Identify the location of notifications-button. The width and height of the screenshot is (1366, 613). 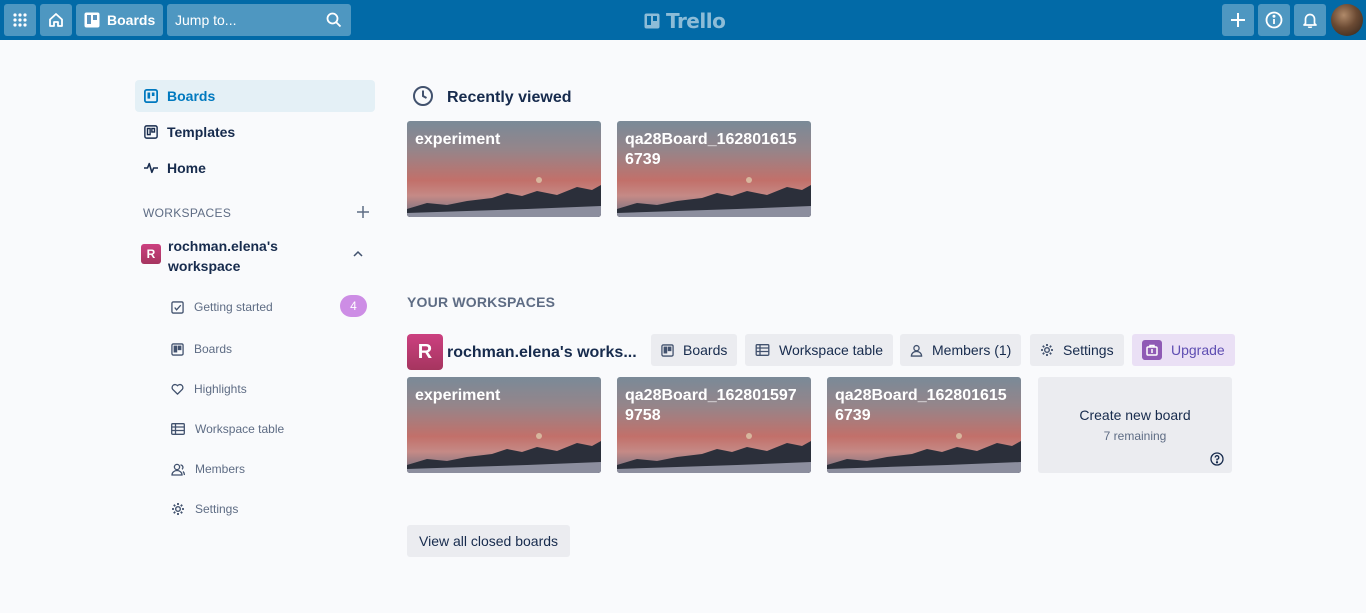
(1310, 20).